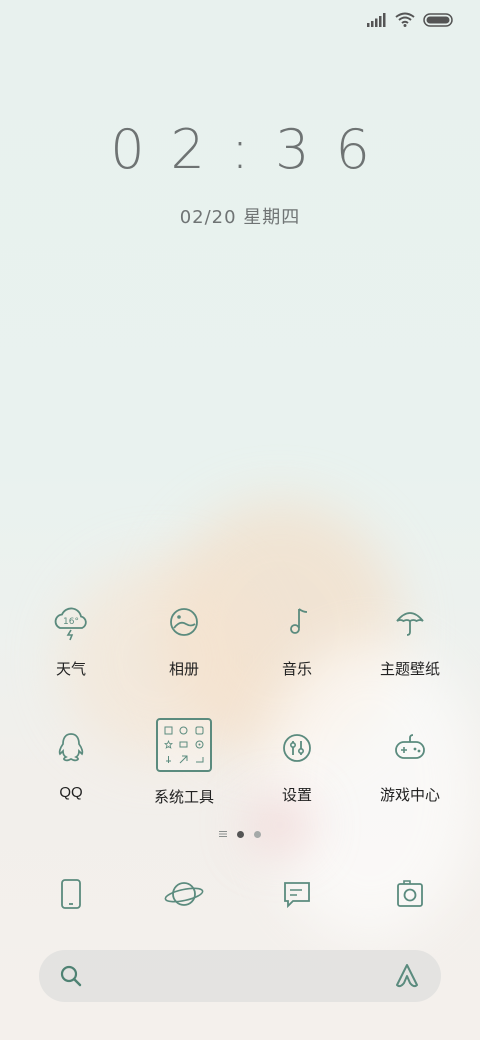  Describe the element at coordinates (410, 765) in the screenshot. I see `app-game-center: 游戏中心` at that location.